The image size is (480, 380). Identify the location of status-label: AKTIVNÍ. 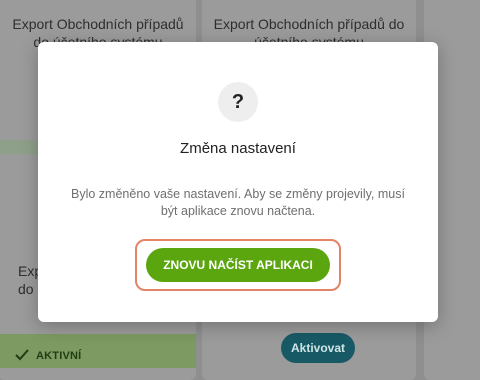
(59, 356).